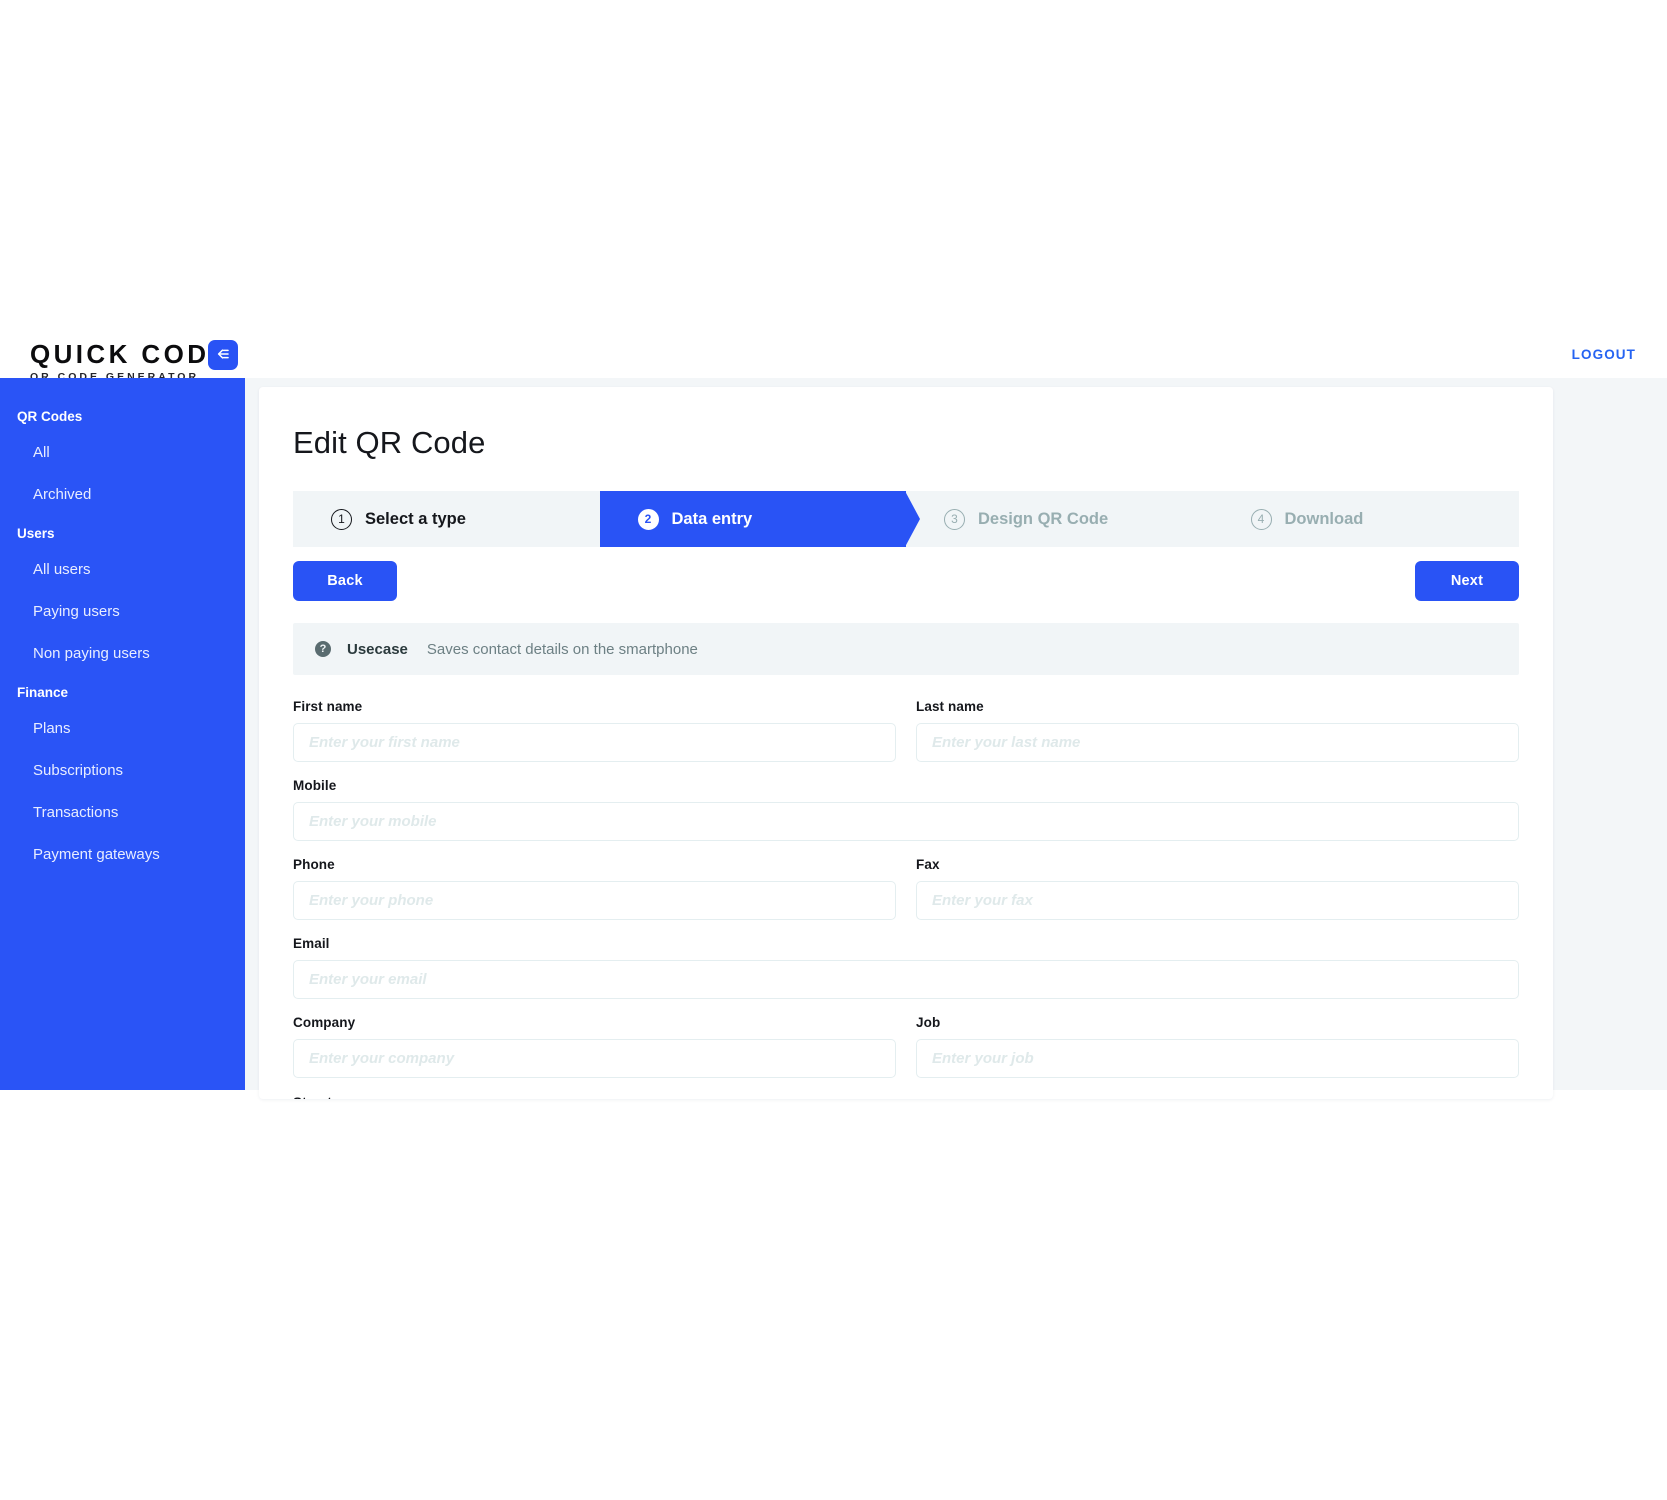 Image resolution: width=1667 pixels, height=1500 pixels. I want to click on usecase-description: Saves contact details on the smartphone, so click(562, 649).